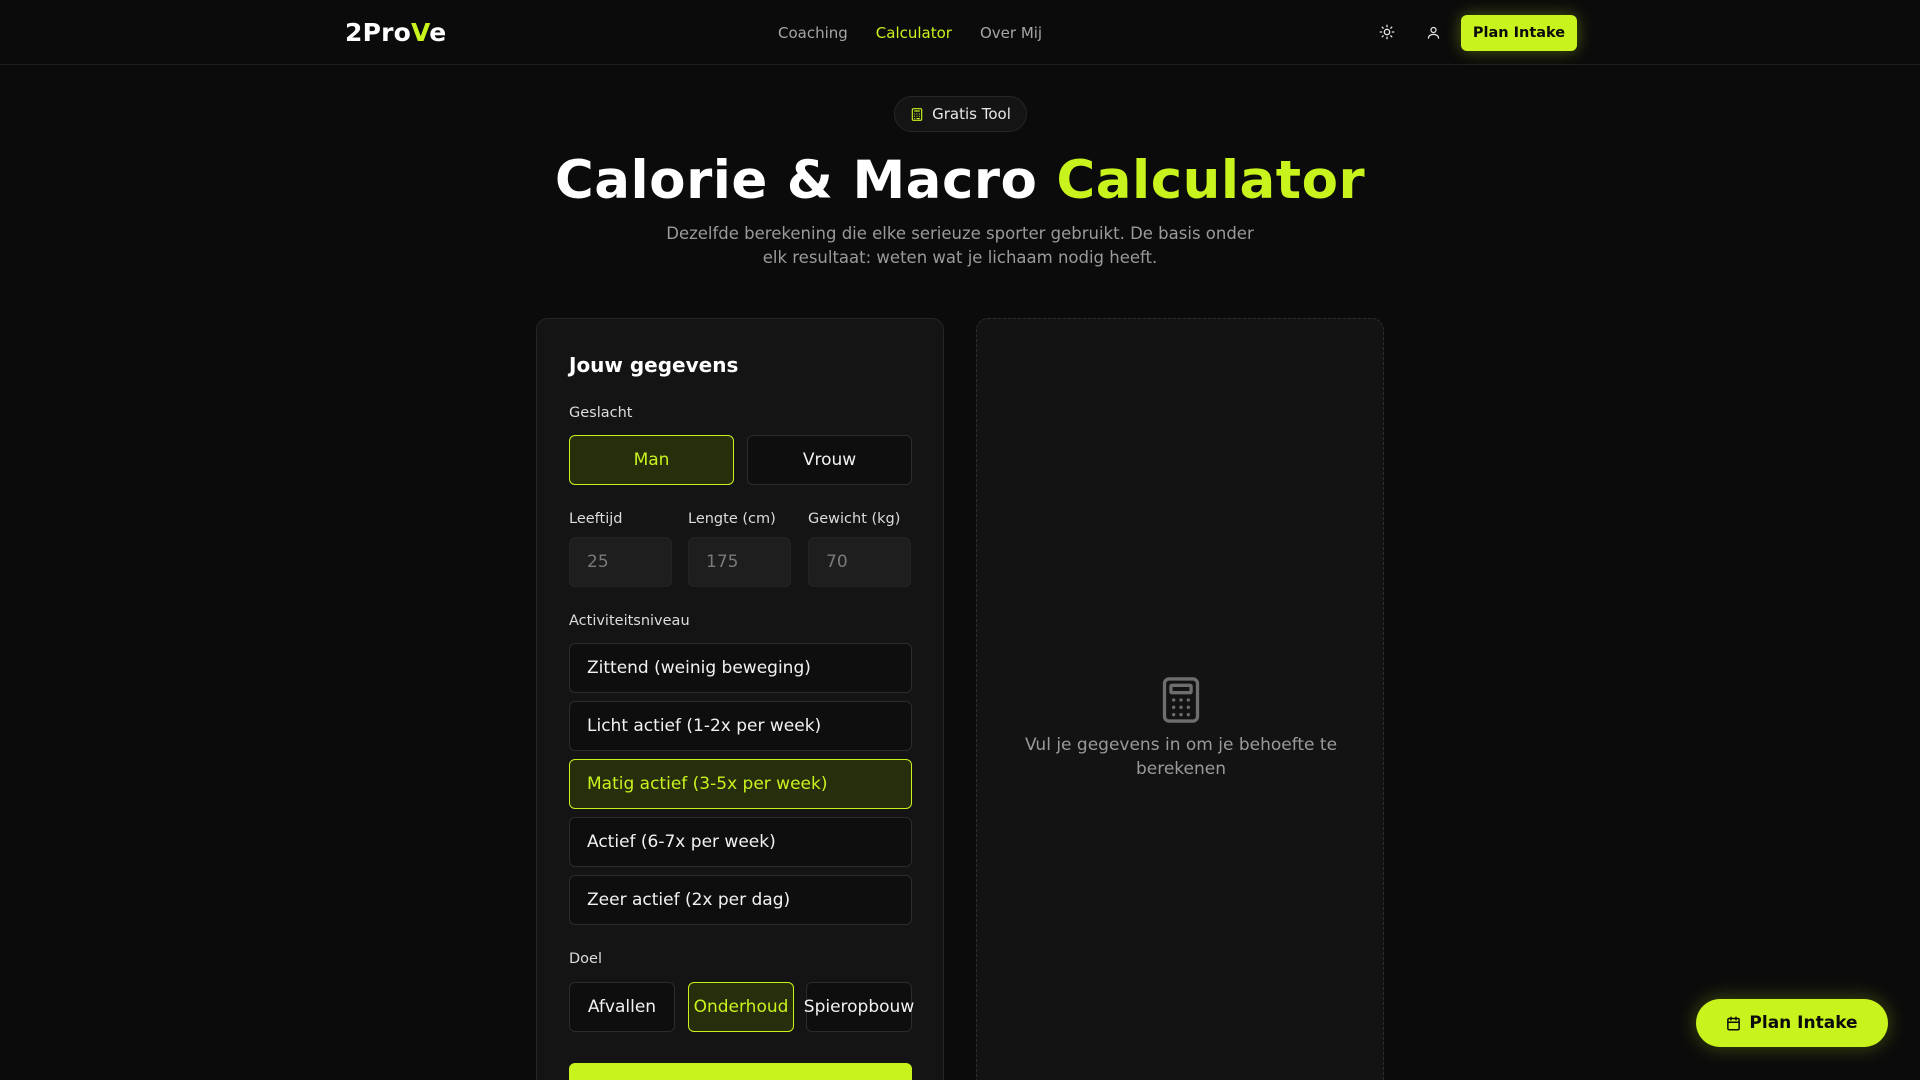  What do you see at coordinates (859, 562) in the screenshot?
I see `weight-input` at bounding box center [859, 562].